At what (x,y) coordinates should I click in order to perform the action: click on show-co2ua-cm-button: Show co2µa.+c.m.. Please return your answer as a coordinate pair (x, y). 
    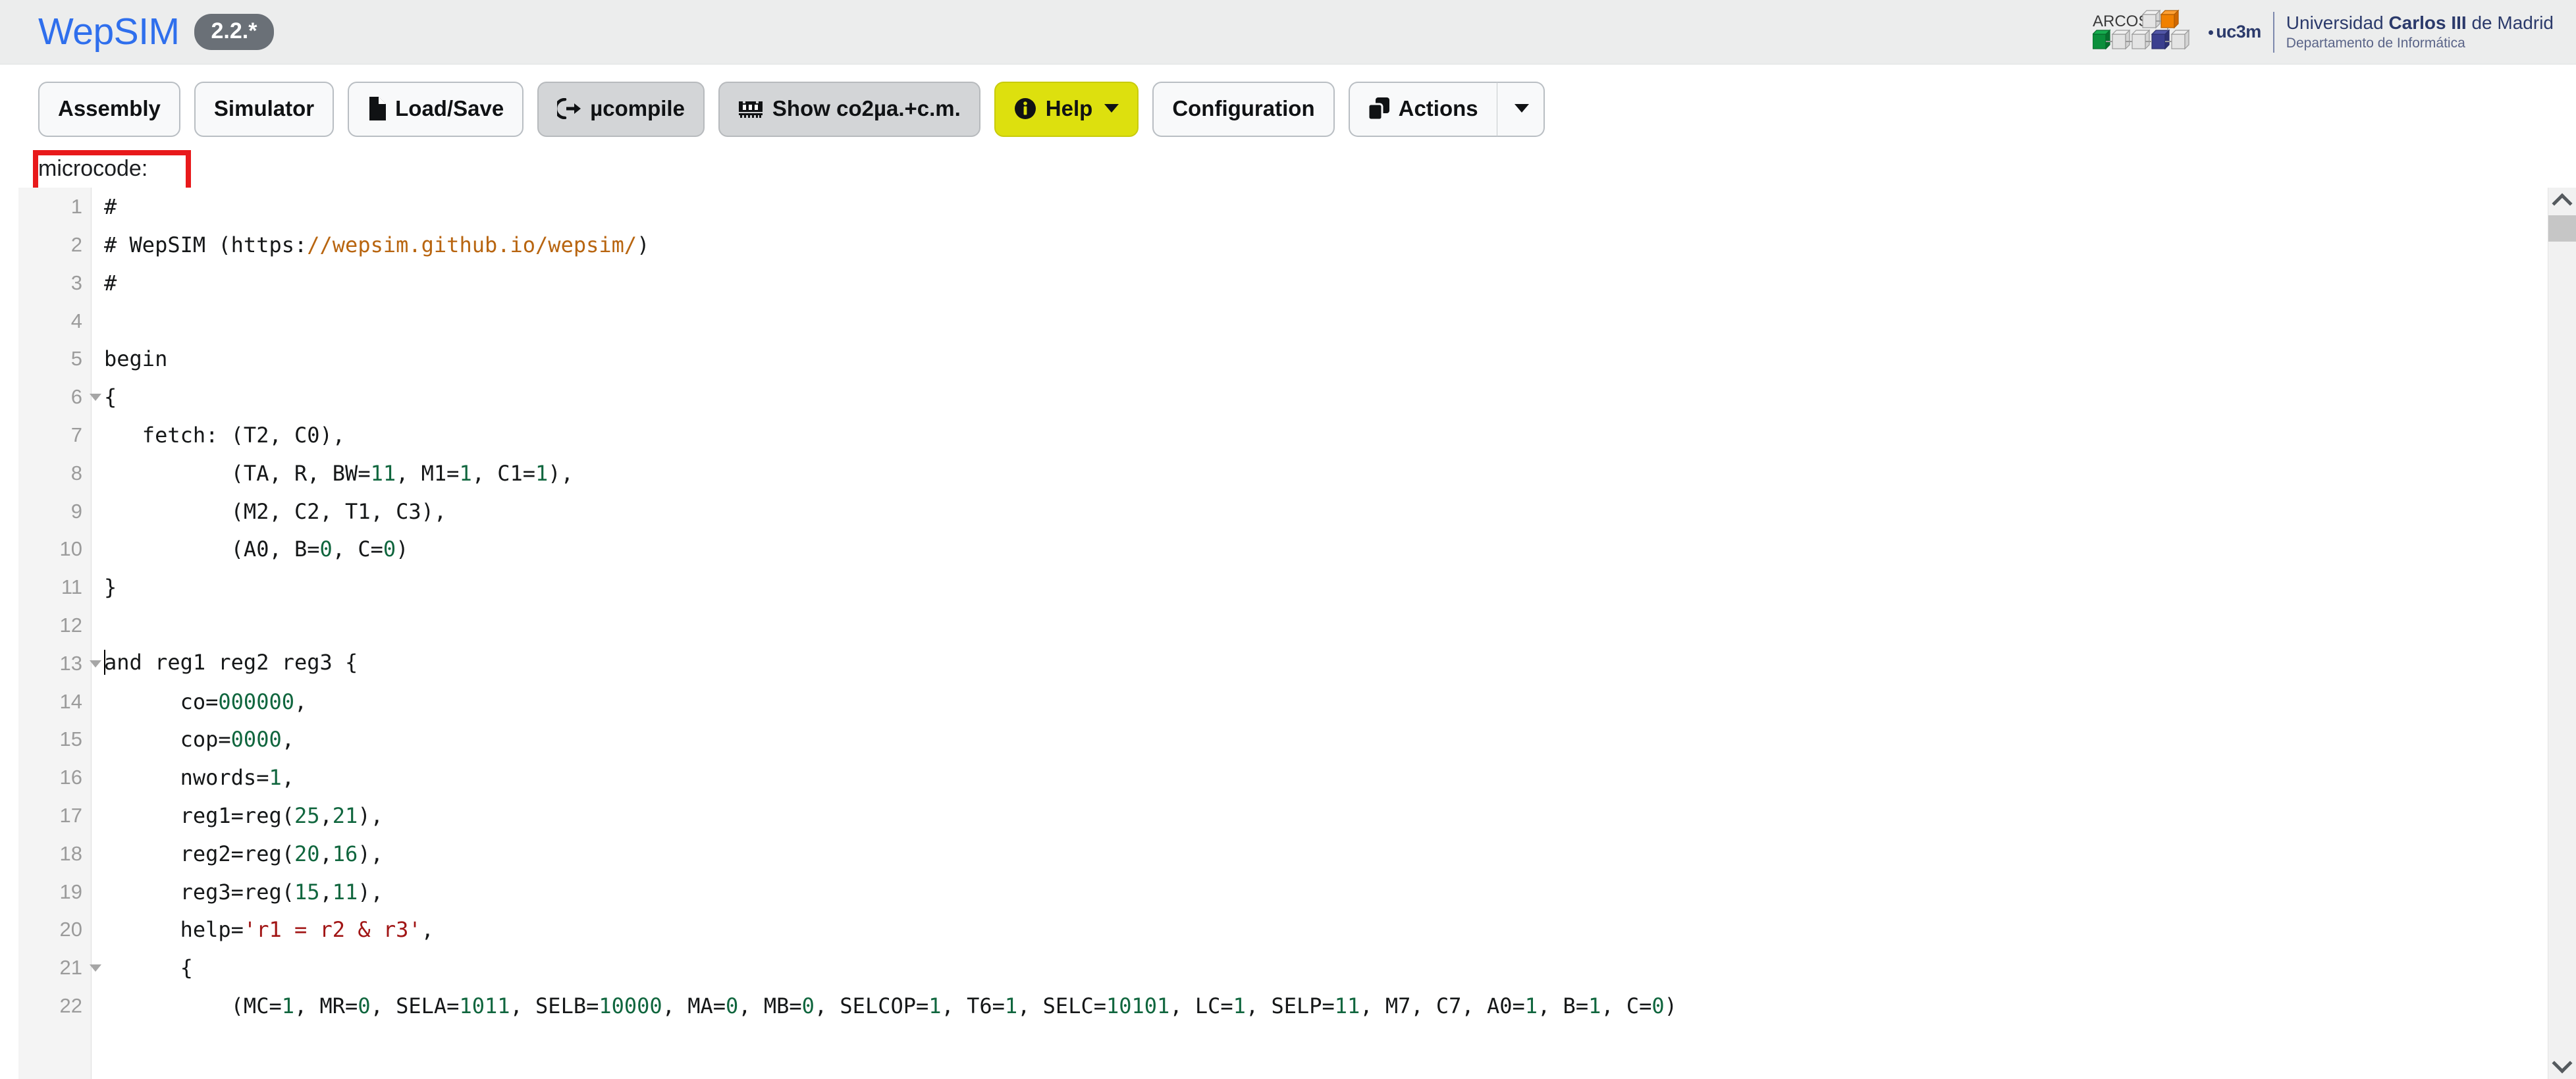
    Looking at the image, I should click on (849, 110).